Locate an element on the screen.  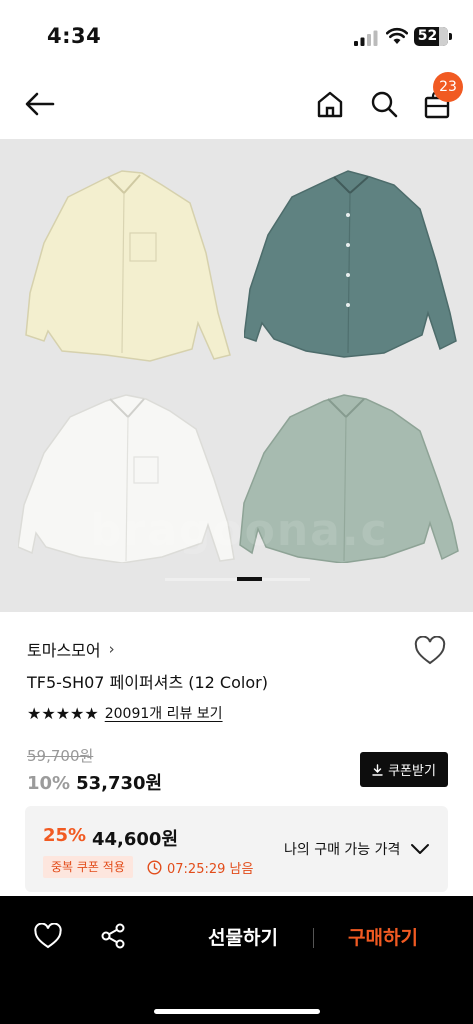
discount-rate: 10% is located at coordinates (49, 783).